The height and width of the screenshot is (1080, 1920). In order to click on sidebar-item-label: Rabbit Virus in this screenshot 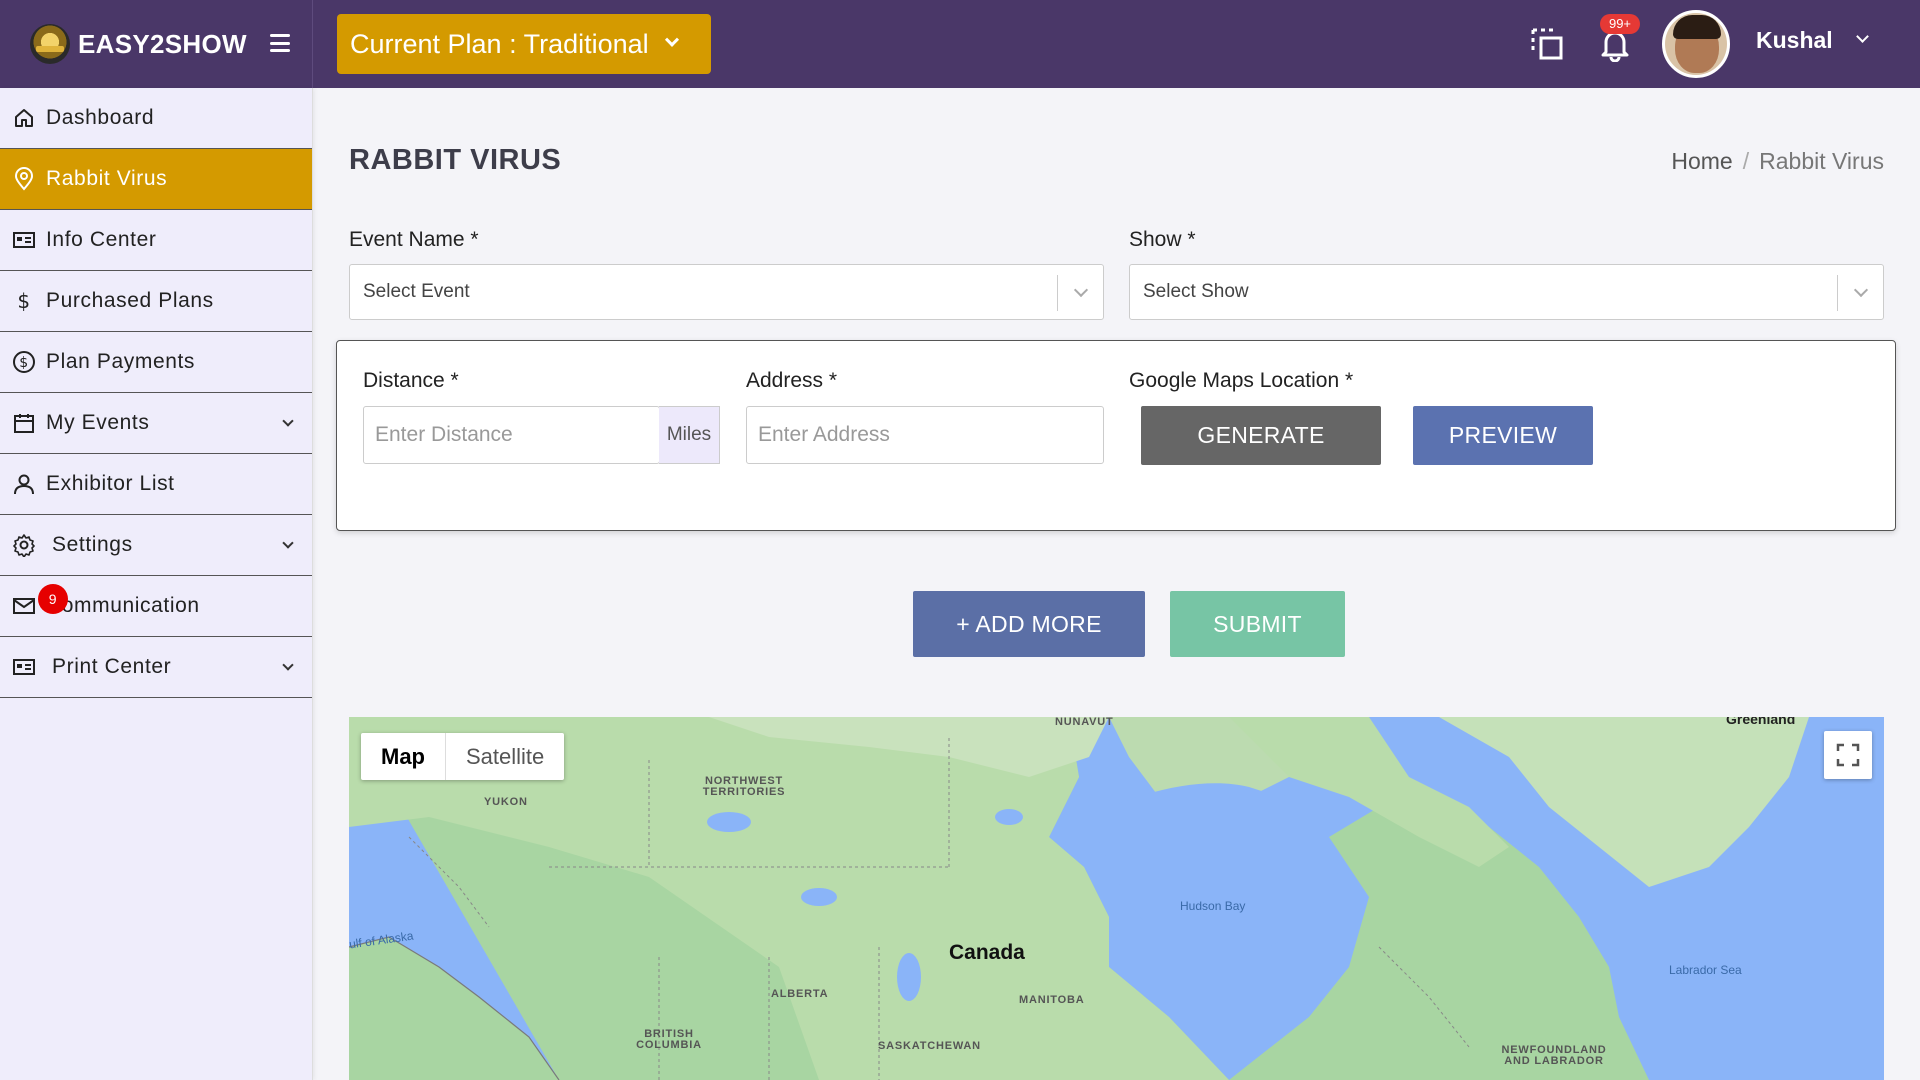, I will do `click(107, 178)`.